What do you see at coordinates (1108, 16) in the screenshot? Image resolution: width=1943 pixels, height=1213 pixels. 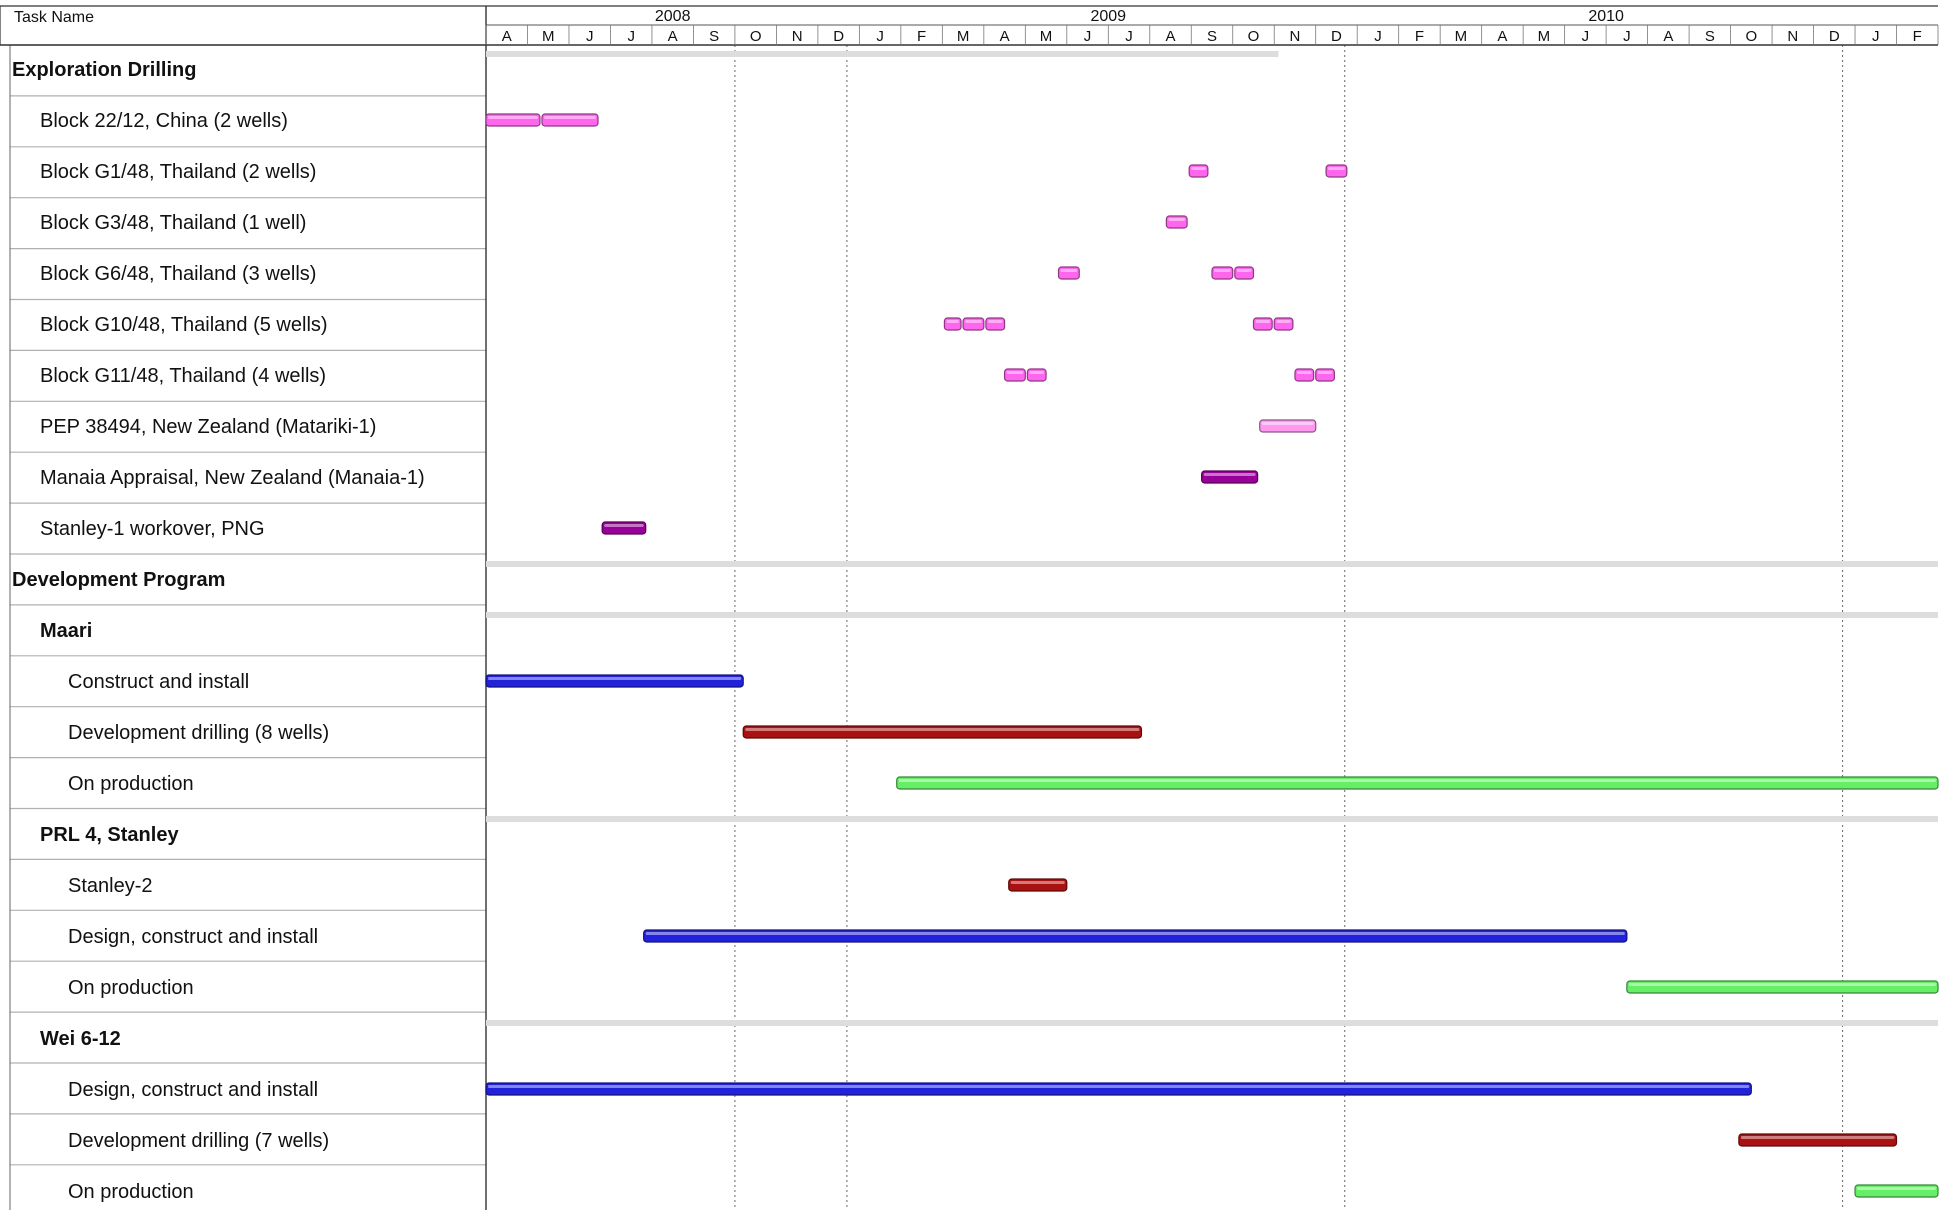 I see `year-label: 2009` at bounding box center [1108, 16].